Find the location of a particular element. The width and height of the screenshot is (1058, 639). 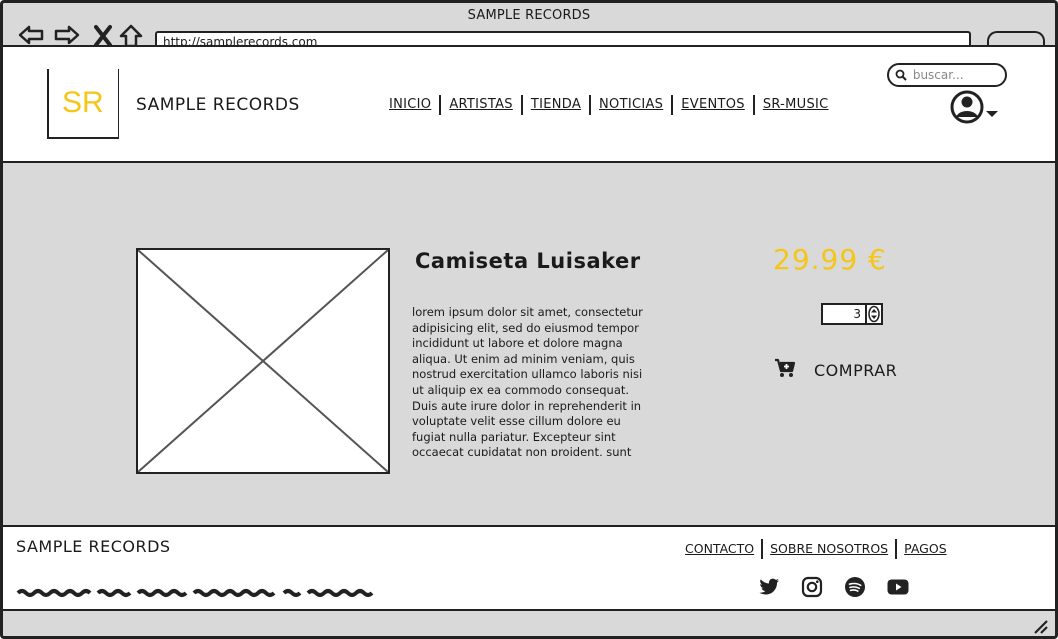

social-links is located at coordinates (843, 587).